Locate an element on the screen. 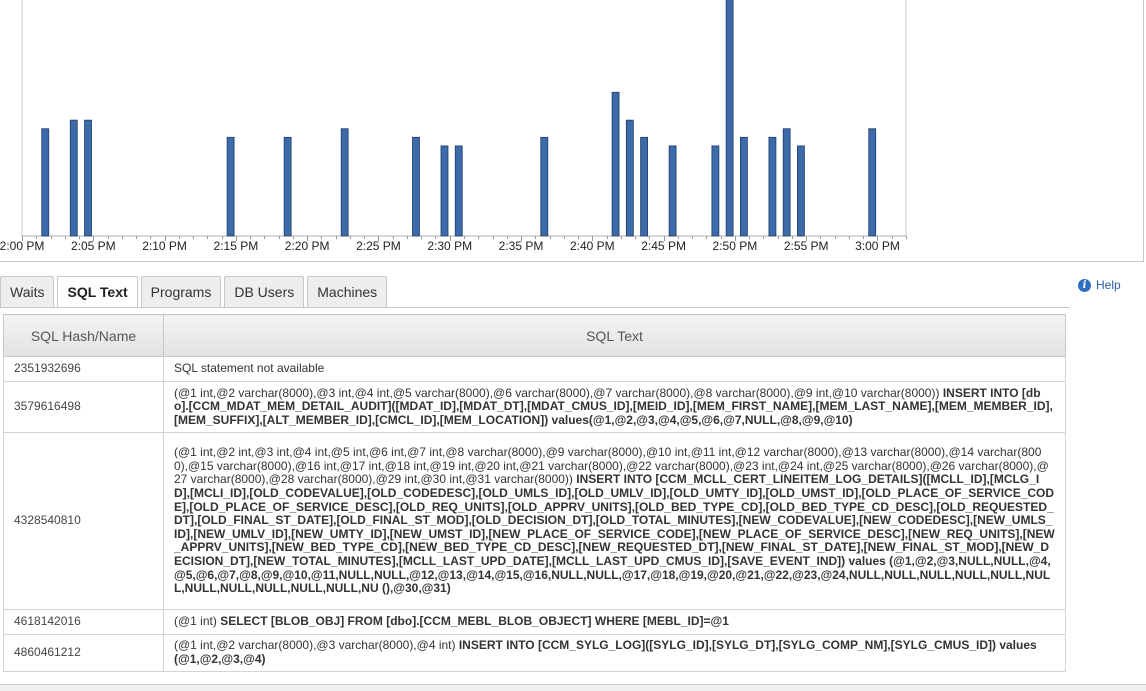 The width and height of the screenshot is (1146, 691). tab-db-users: DB Users is located at coordinates (264, 291).